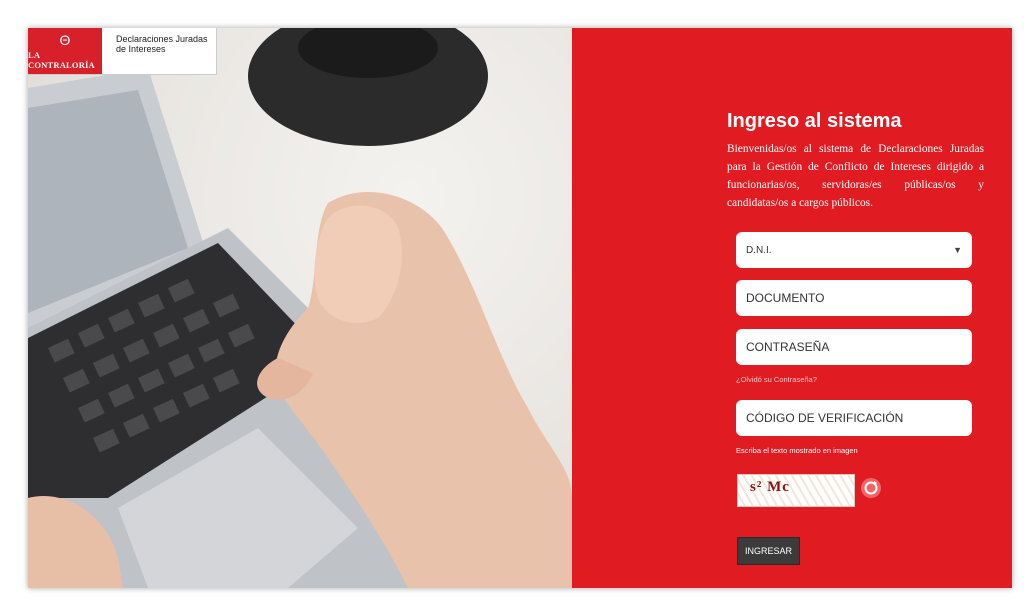  What do you see at coordinates (871, 488) in the screenshot?
I see `refresh-icon` at bounding box center [871, 488].